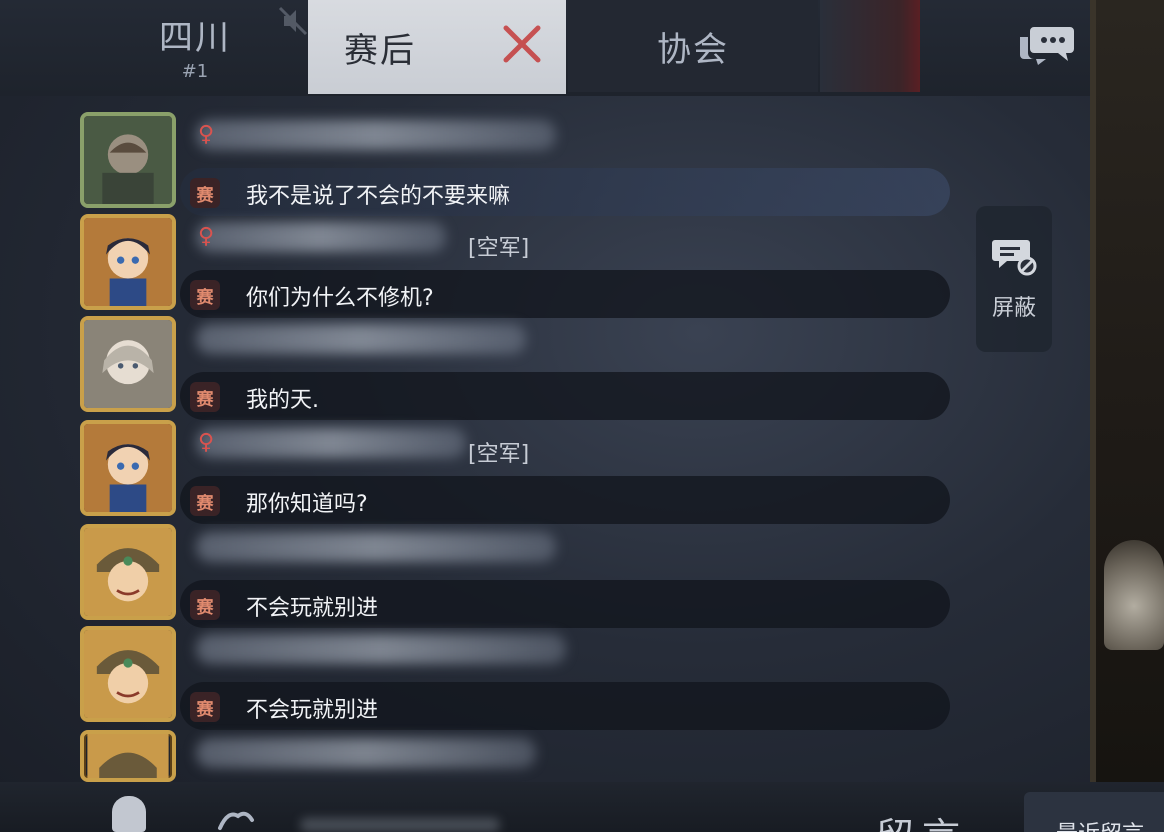 This screenshot has width=1164, height=832. Describe the element at coordinates (378, 196) in the screenshot. I see `message-text: 我不是说了不会的不要来嘛` at that location.